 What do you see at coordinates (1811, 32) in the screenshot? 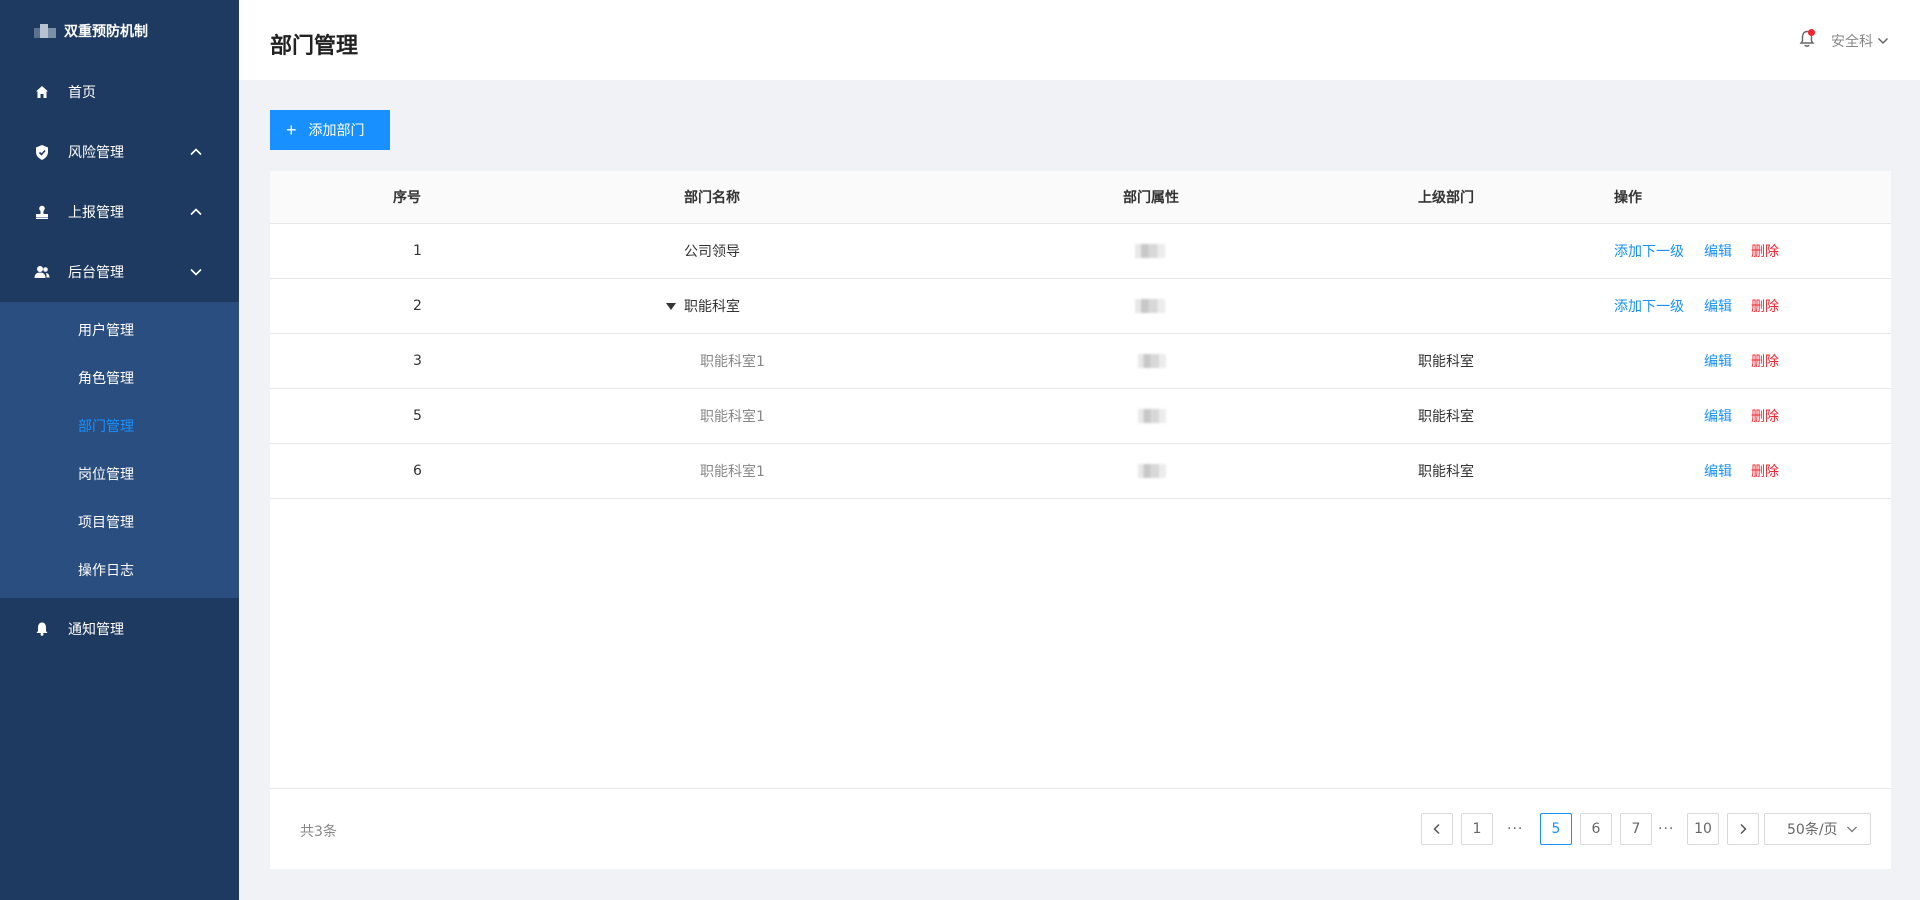
I see `notification-dot` at bounding box center [1811, 32].